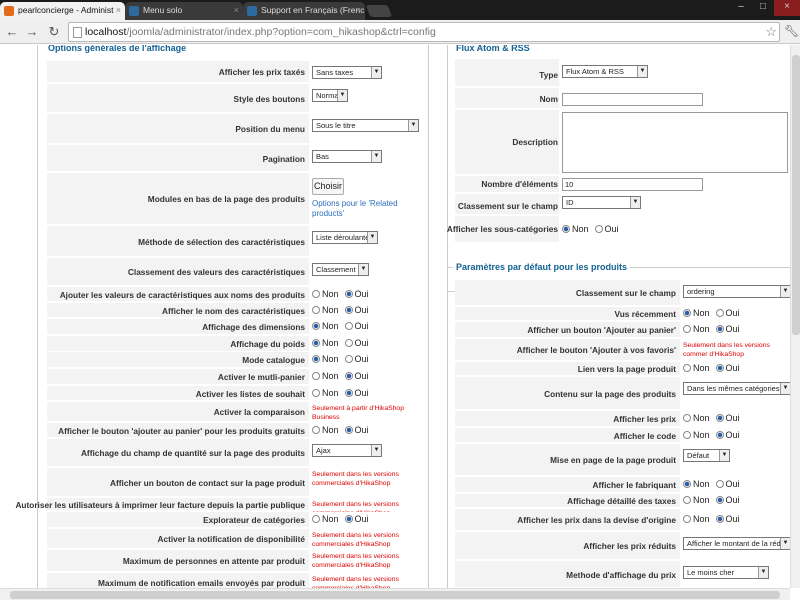 Image resolution: width=800 pixels, height=600 pixels. Describe the element at coordinates (632, 184) in the screenshot. I see `feed-count-input: 10` at that location.